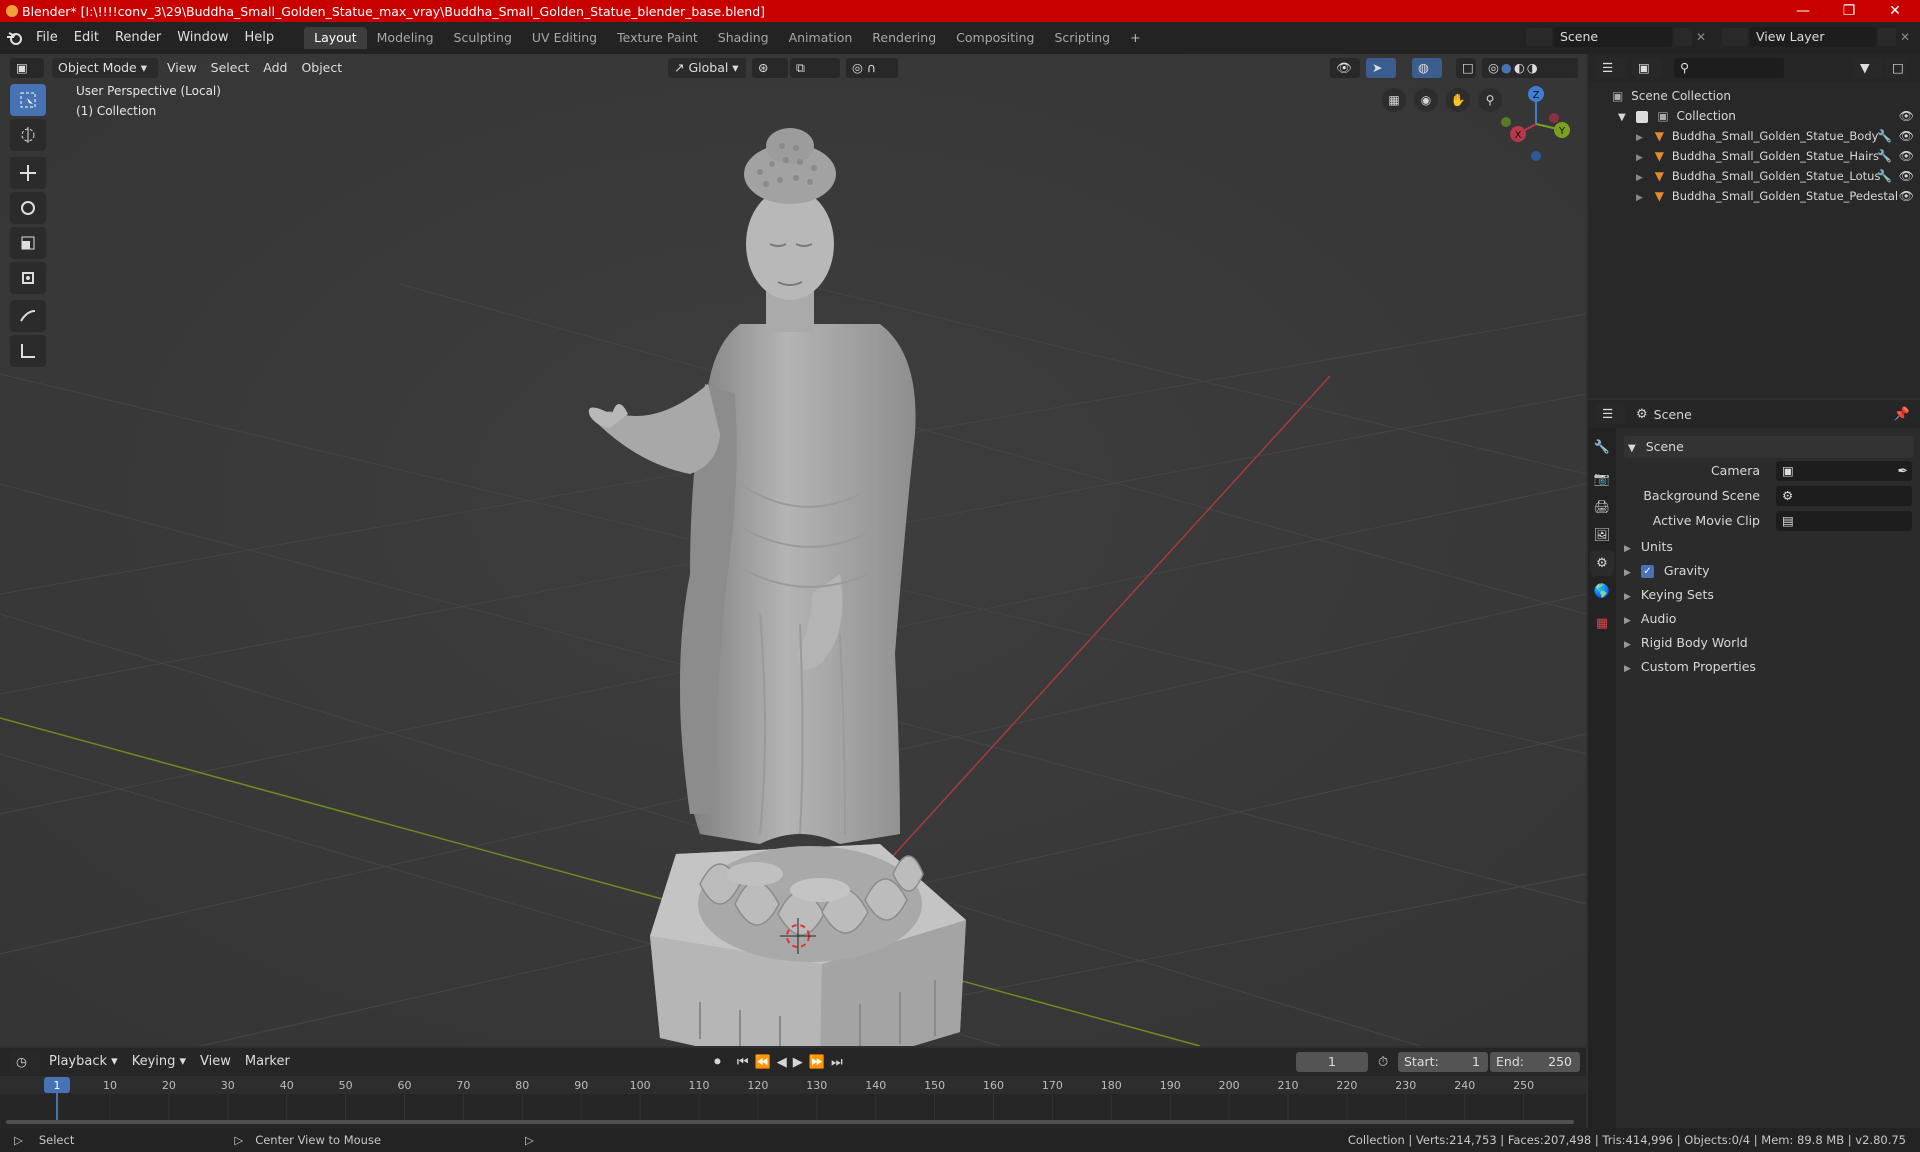 The image size is (1920, 1152). What do you see at coordinates (1647, 571) in the screenshot?
I see `gravity-checkbox: ✓` at bounding box center [1647, 571].